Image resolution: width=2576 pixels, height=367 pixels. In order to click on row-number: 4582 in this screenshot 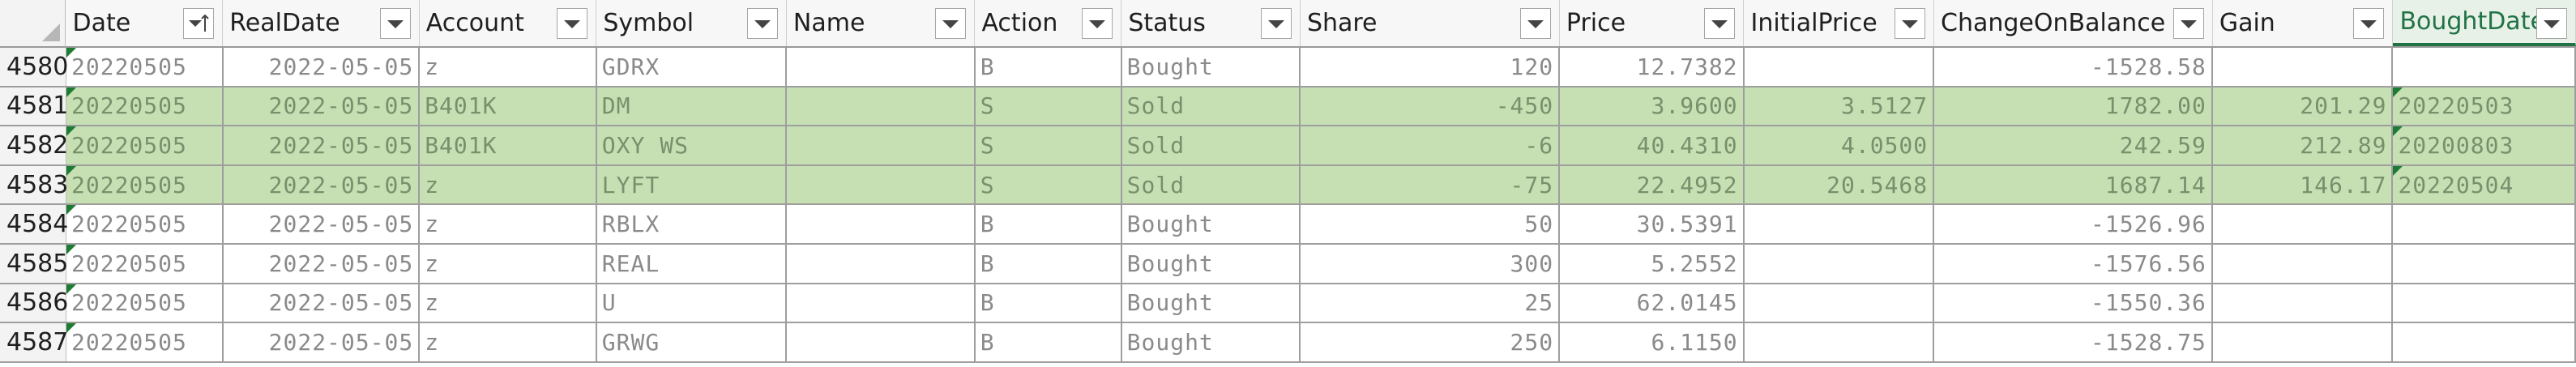, I will do `click(34, 145)`.